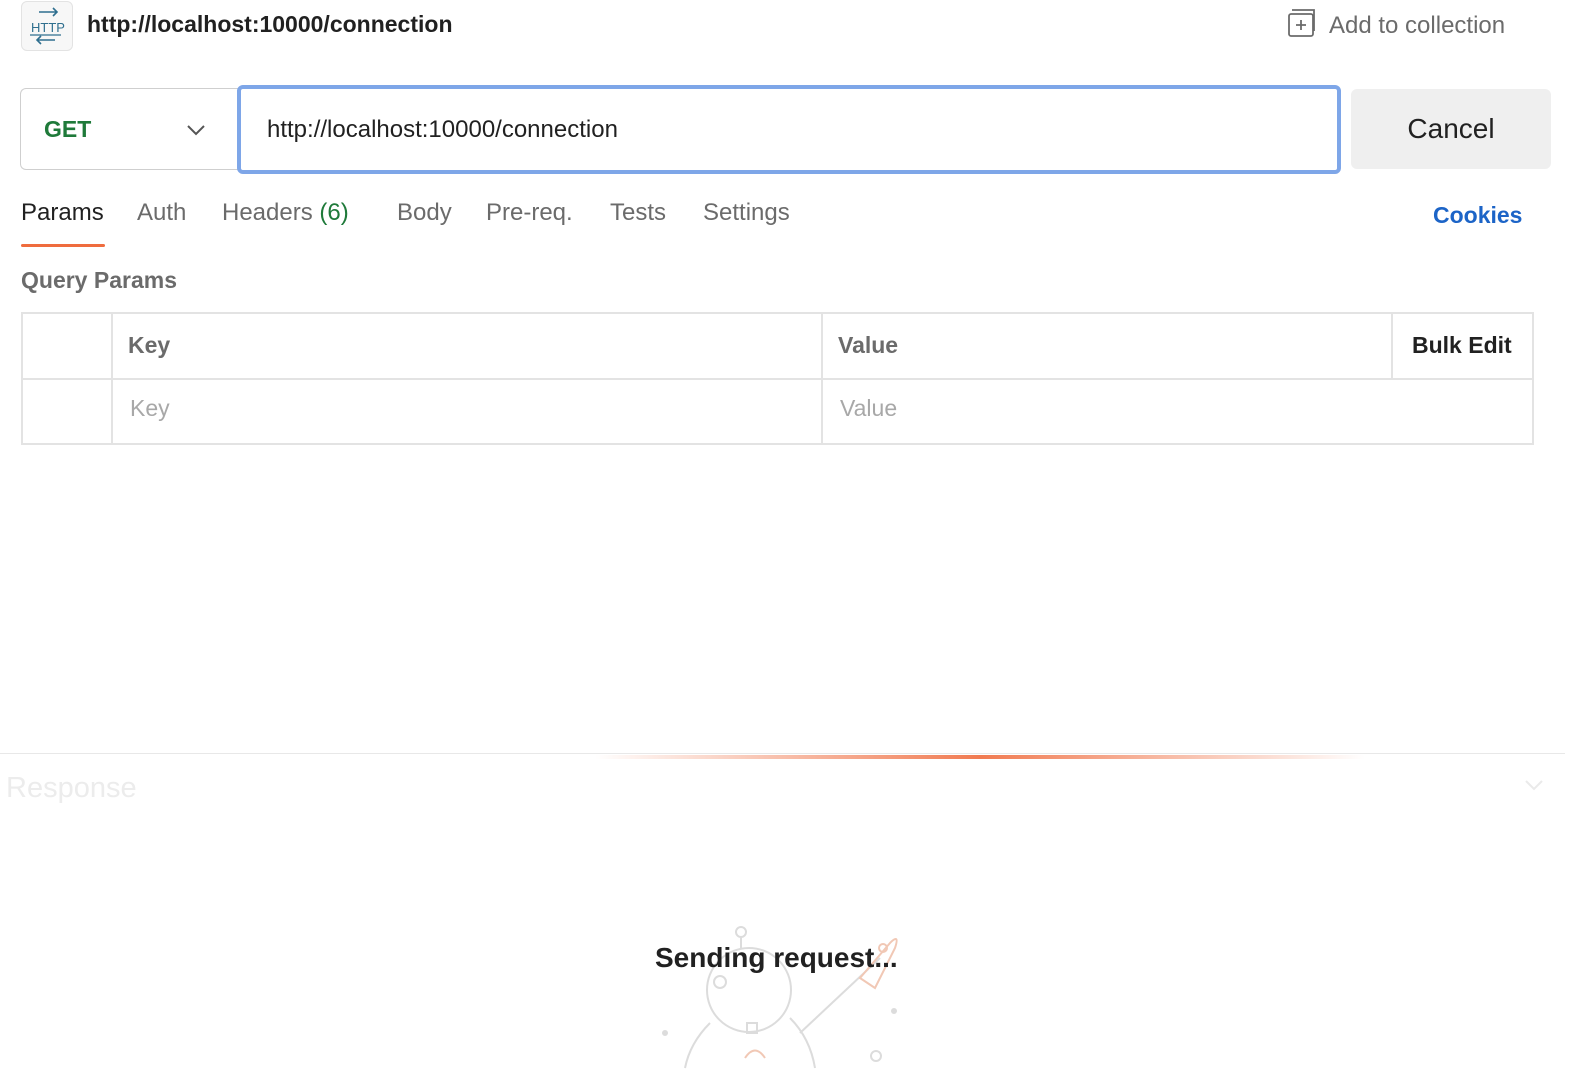  I want to click on add-to-collection-label: Add to collection, so click(1417, 25).